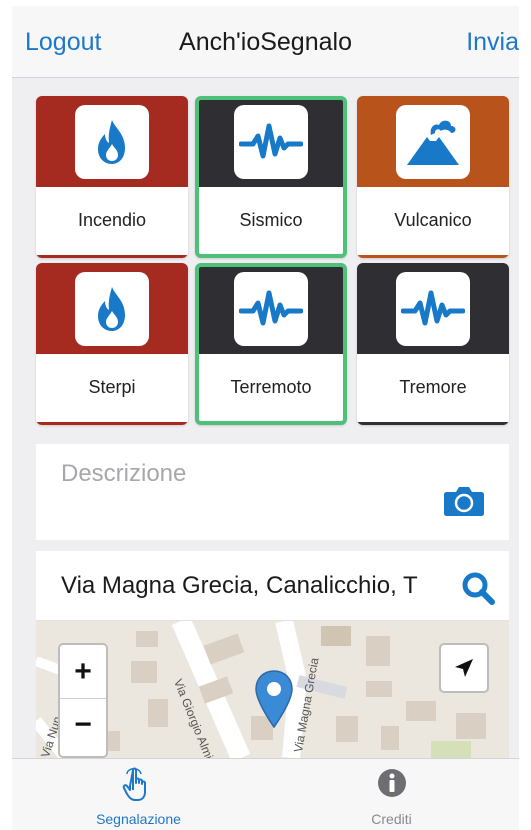  I want to click on category-label: Vulcanico, so click(433, 220).